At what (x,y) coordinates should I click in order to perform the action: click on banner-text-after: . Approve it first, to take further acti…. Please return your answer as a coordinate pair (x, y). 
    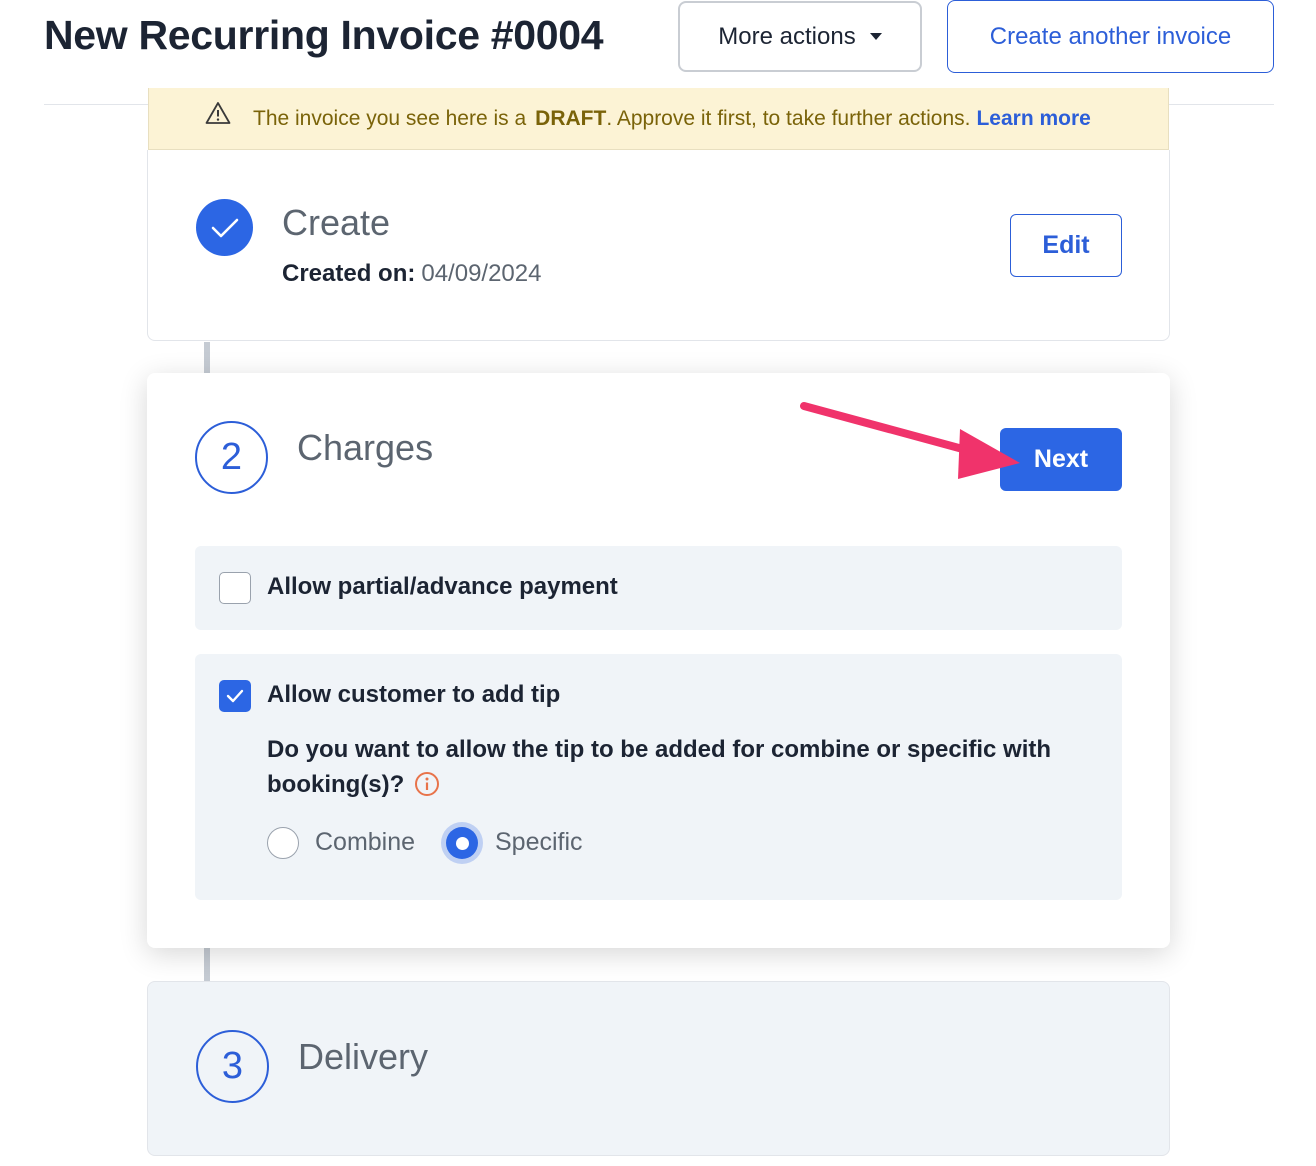
    Looking at the image, I should click on (788, 118).